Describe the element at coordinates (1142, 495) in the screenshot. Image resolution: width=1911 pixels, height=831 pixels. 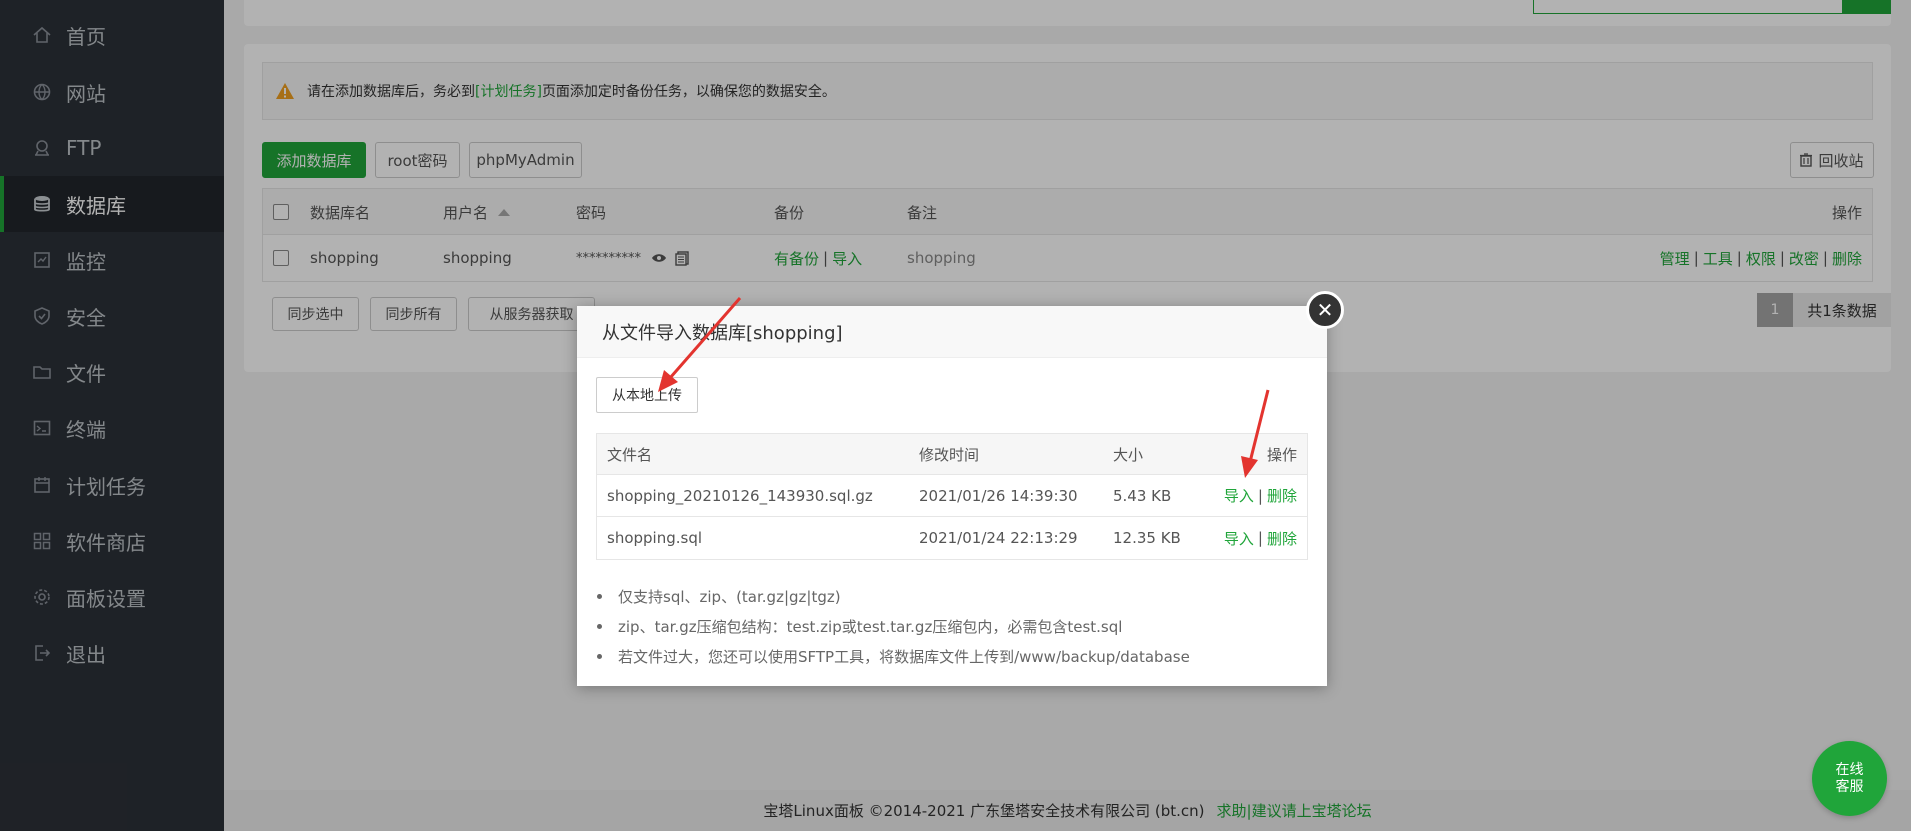
I see `file-size: 5.43 KB` at that location.